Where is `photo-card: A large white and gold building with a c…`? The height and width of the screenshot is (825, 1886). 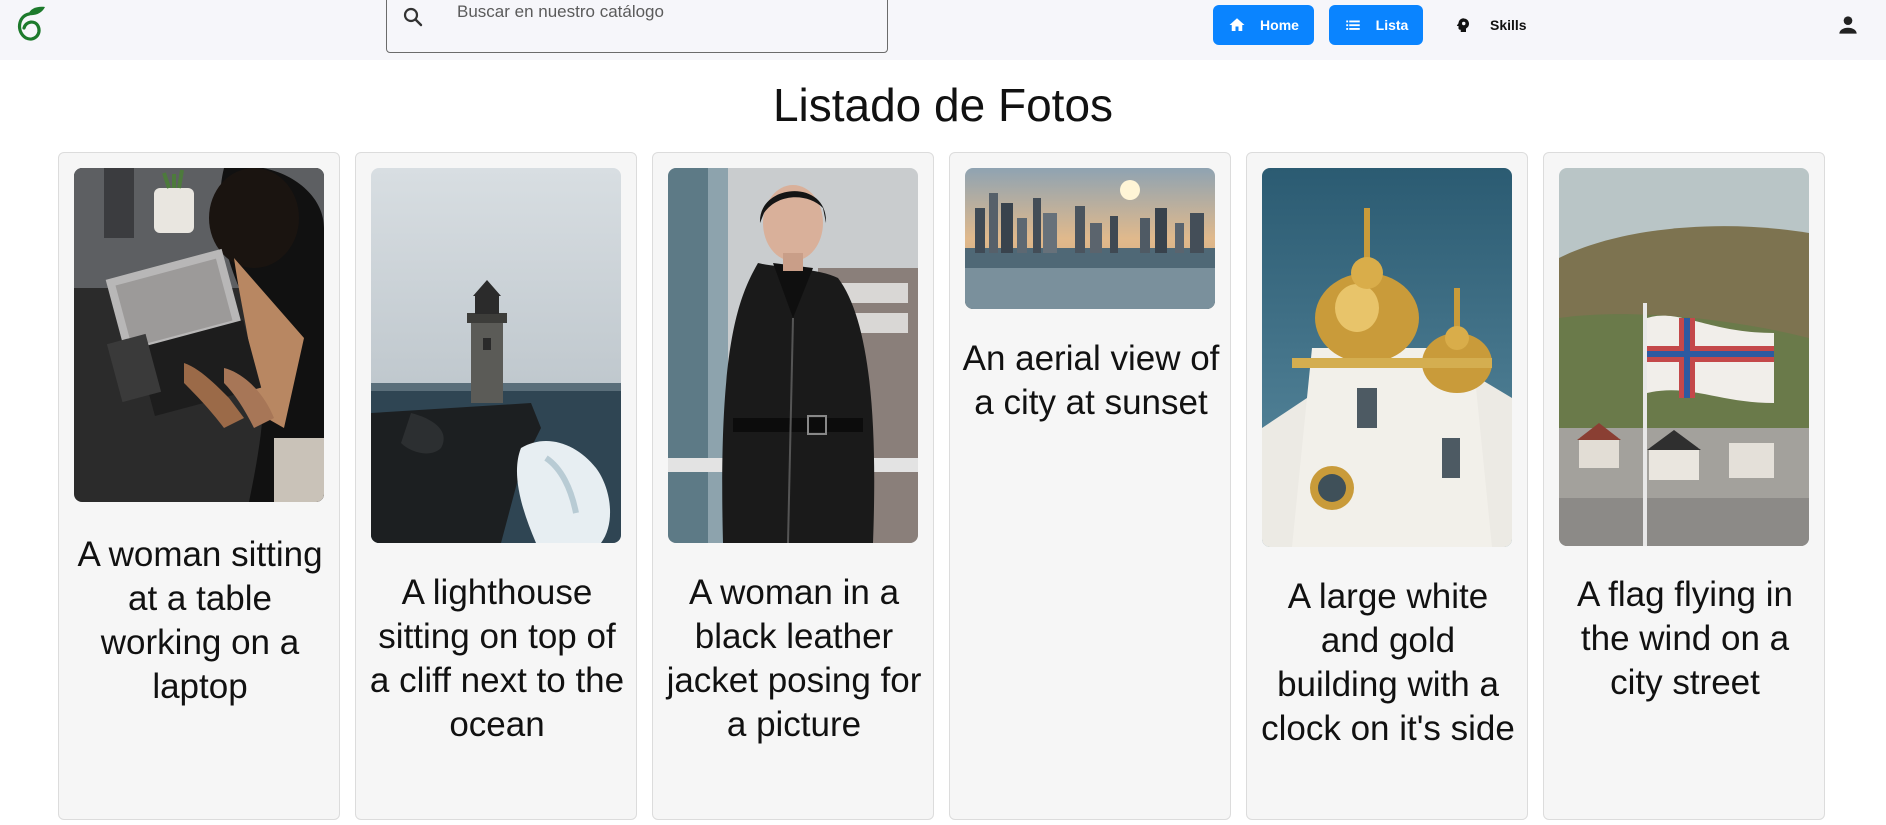 photo-card: A large white and gold building with a c… is located at coordinates (1387, 486).